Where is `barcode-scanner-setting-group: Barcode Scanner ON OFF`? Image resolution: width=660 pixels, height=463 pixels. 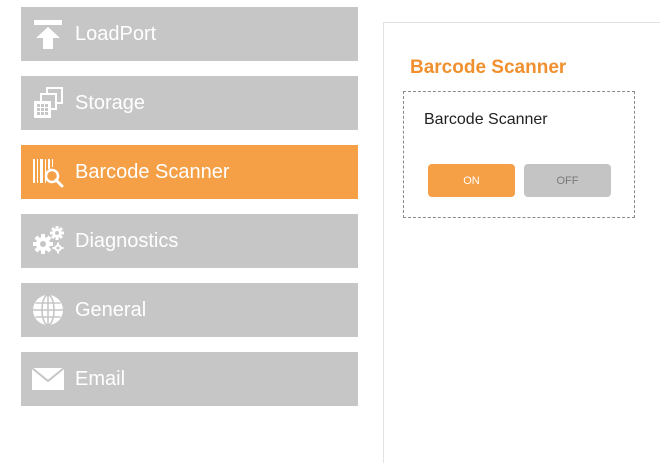
barcode-scanner-setting-group: Barcode Scanner ON OFF is located at coordinates (519, 154).